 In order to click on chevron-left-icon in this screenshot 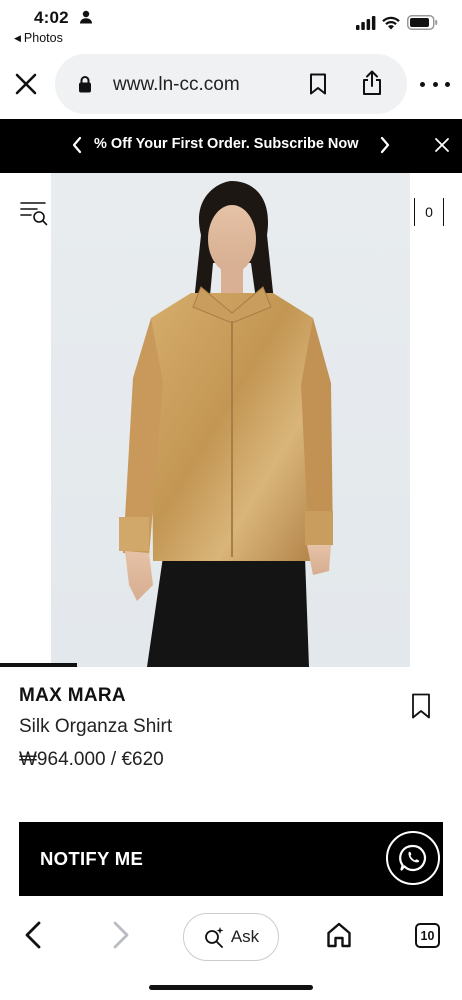, I will do `click(77, 145)`.